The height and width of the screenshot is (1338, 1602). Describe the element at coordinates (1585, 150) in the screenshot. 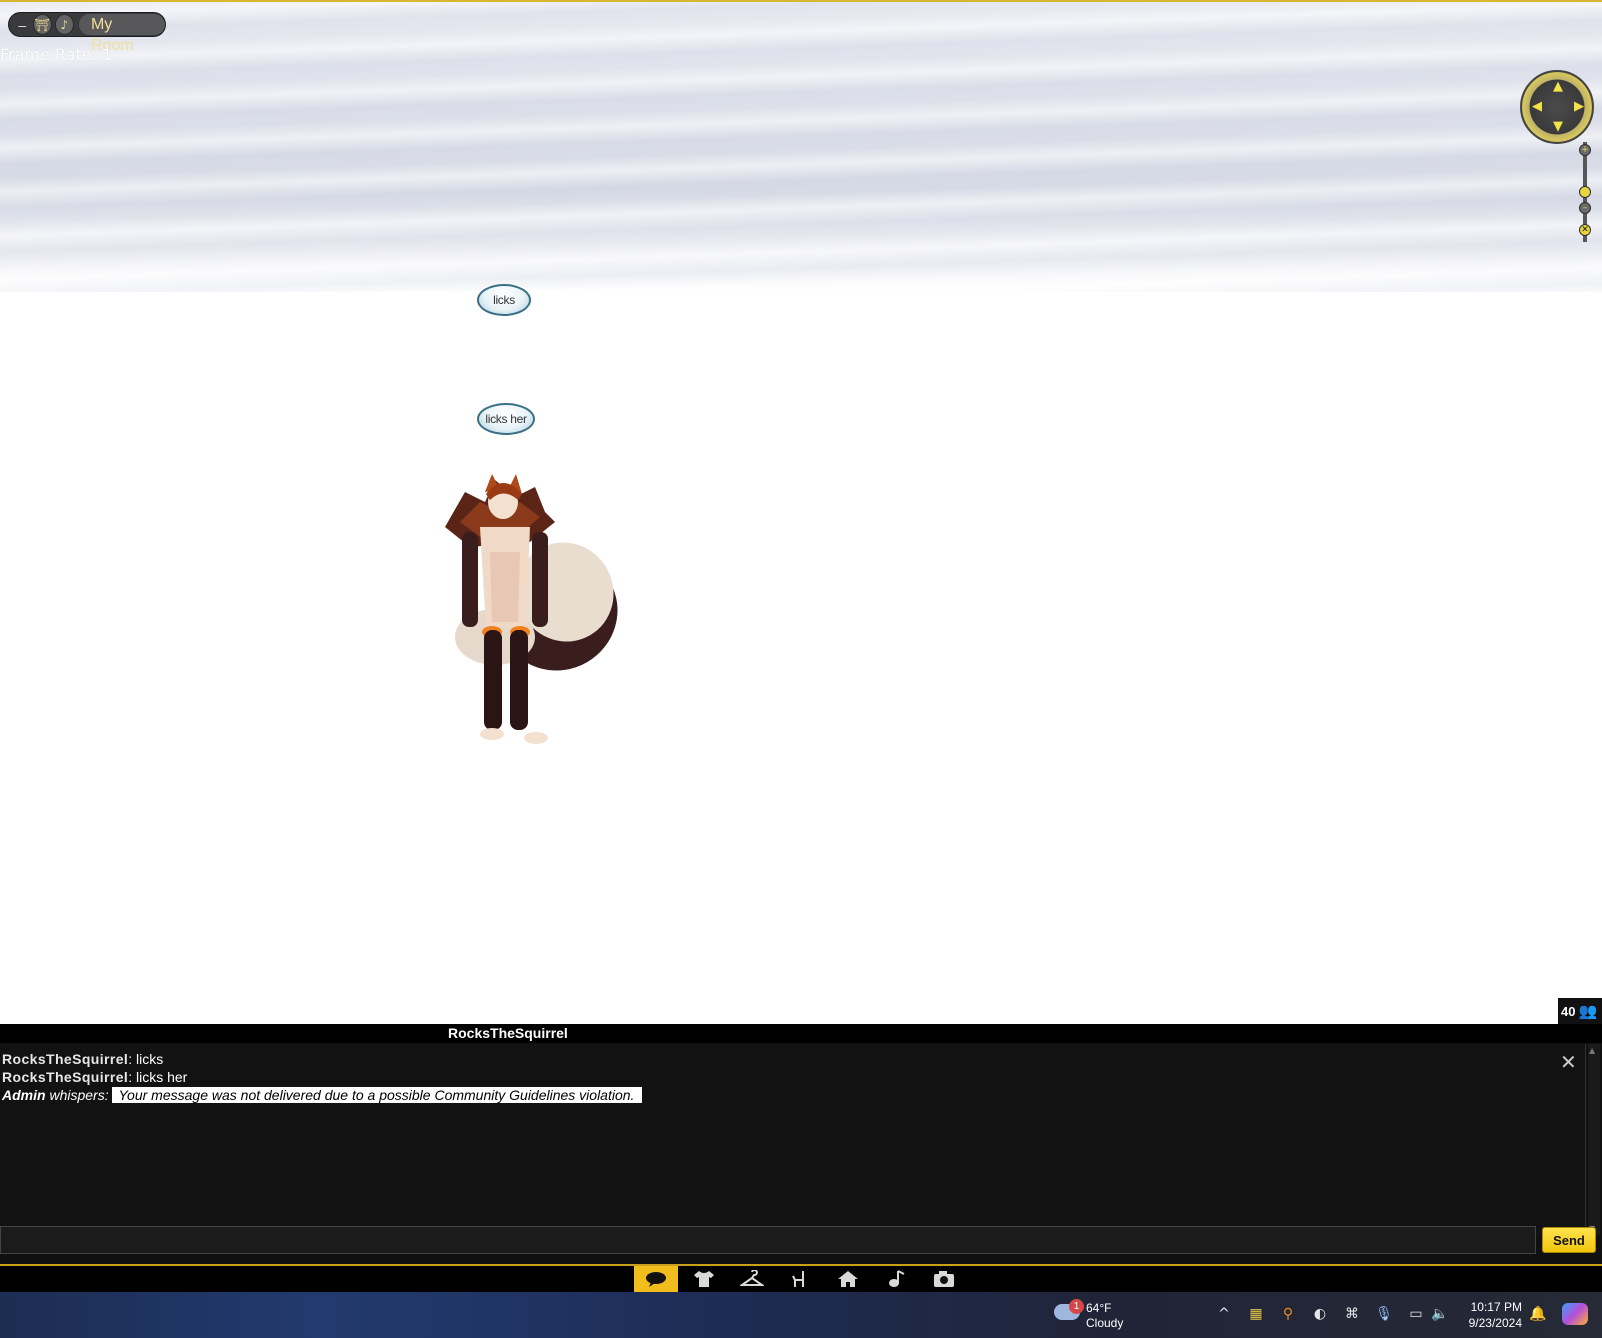

I see `zoom-in-icon: +` at that location.